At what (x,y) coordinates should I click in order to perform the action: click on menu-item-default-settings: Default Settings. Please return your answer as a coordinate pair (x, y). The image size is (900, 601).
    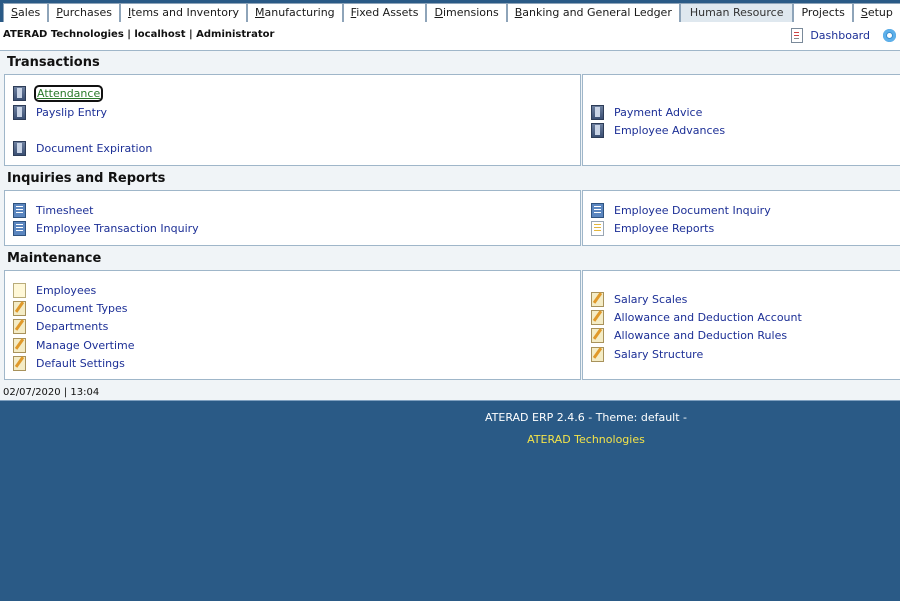
    Looking at the image, I should click on (69, 363).